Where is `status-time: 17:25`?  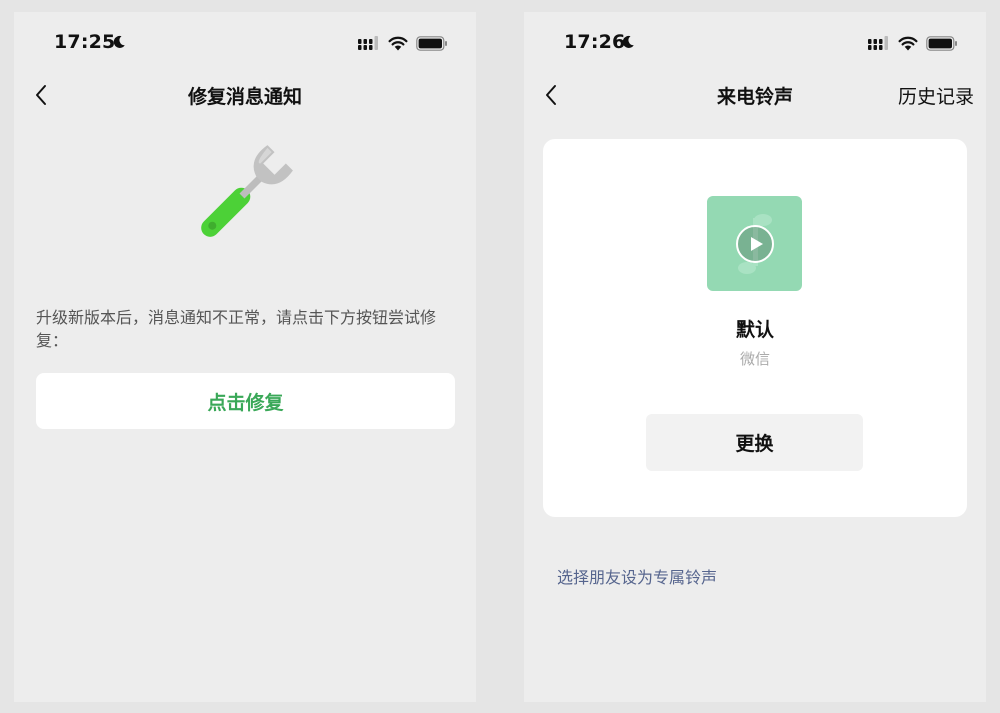 status-time: 17:25 is located at coordinates (85, 42).